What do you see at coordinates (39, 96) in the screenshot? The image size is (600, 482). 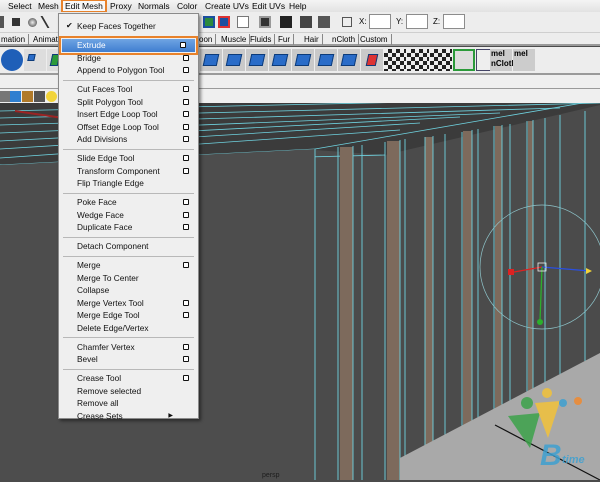 I see `shaded-icon` at bounding box center [39, 96].